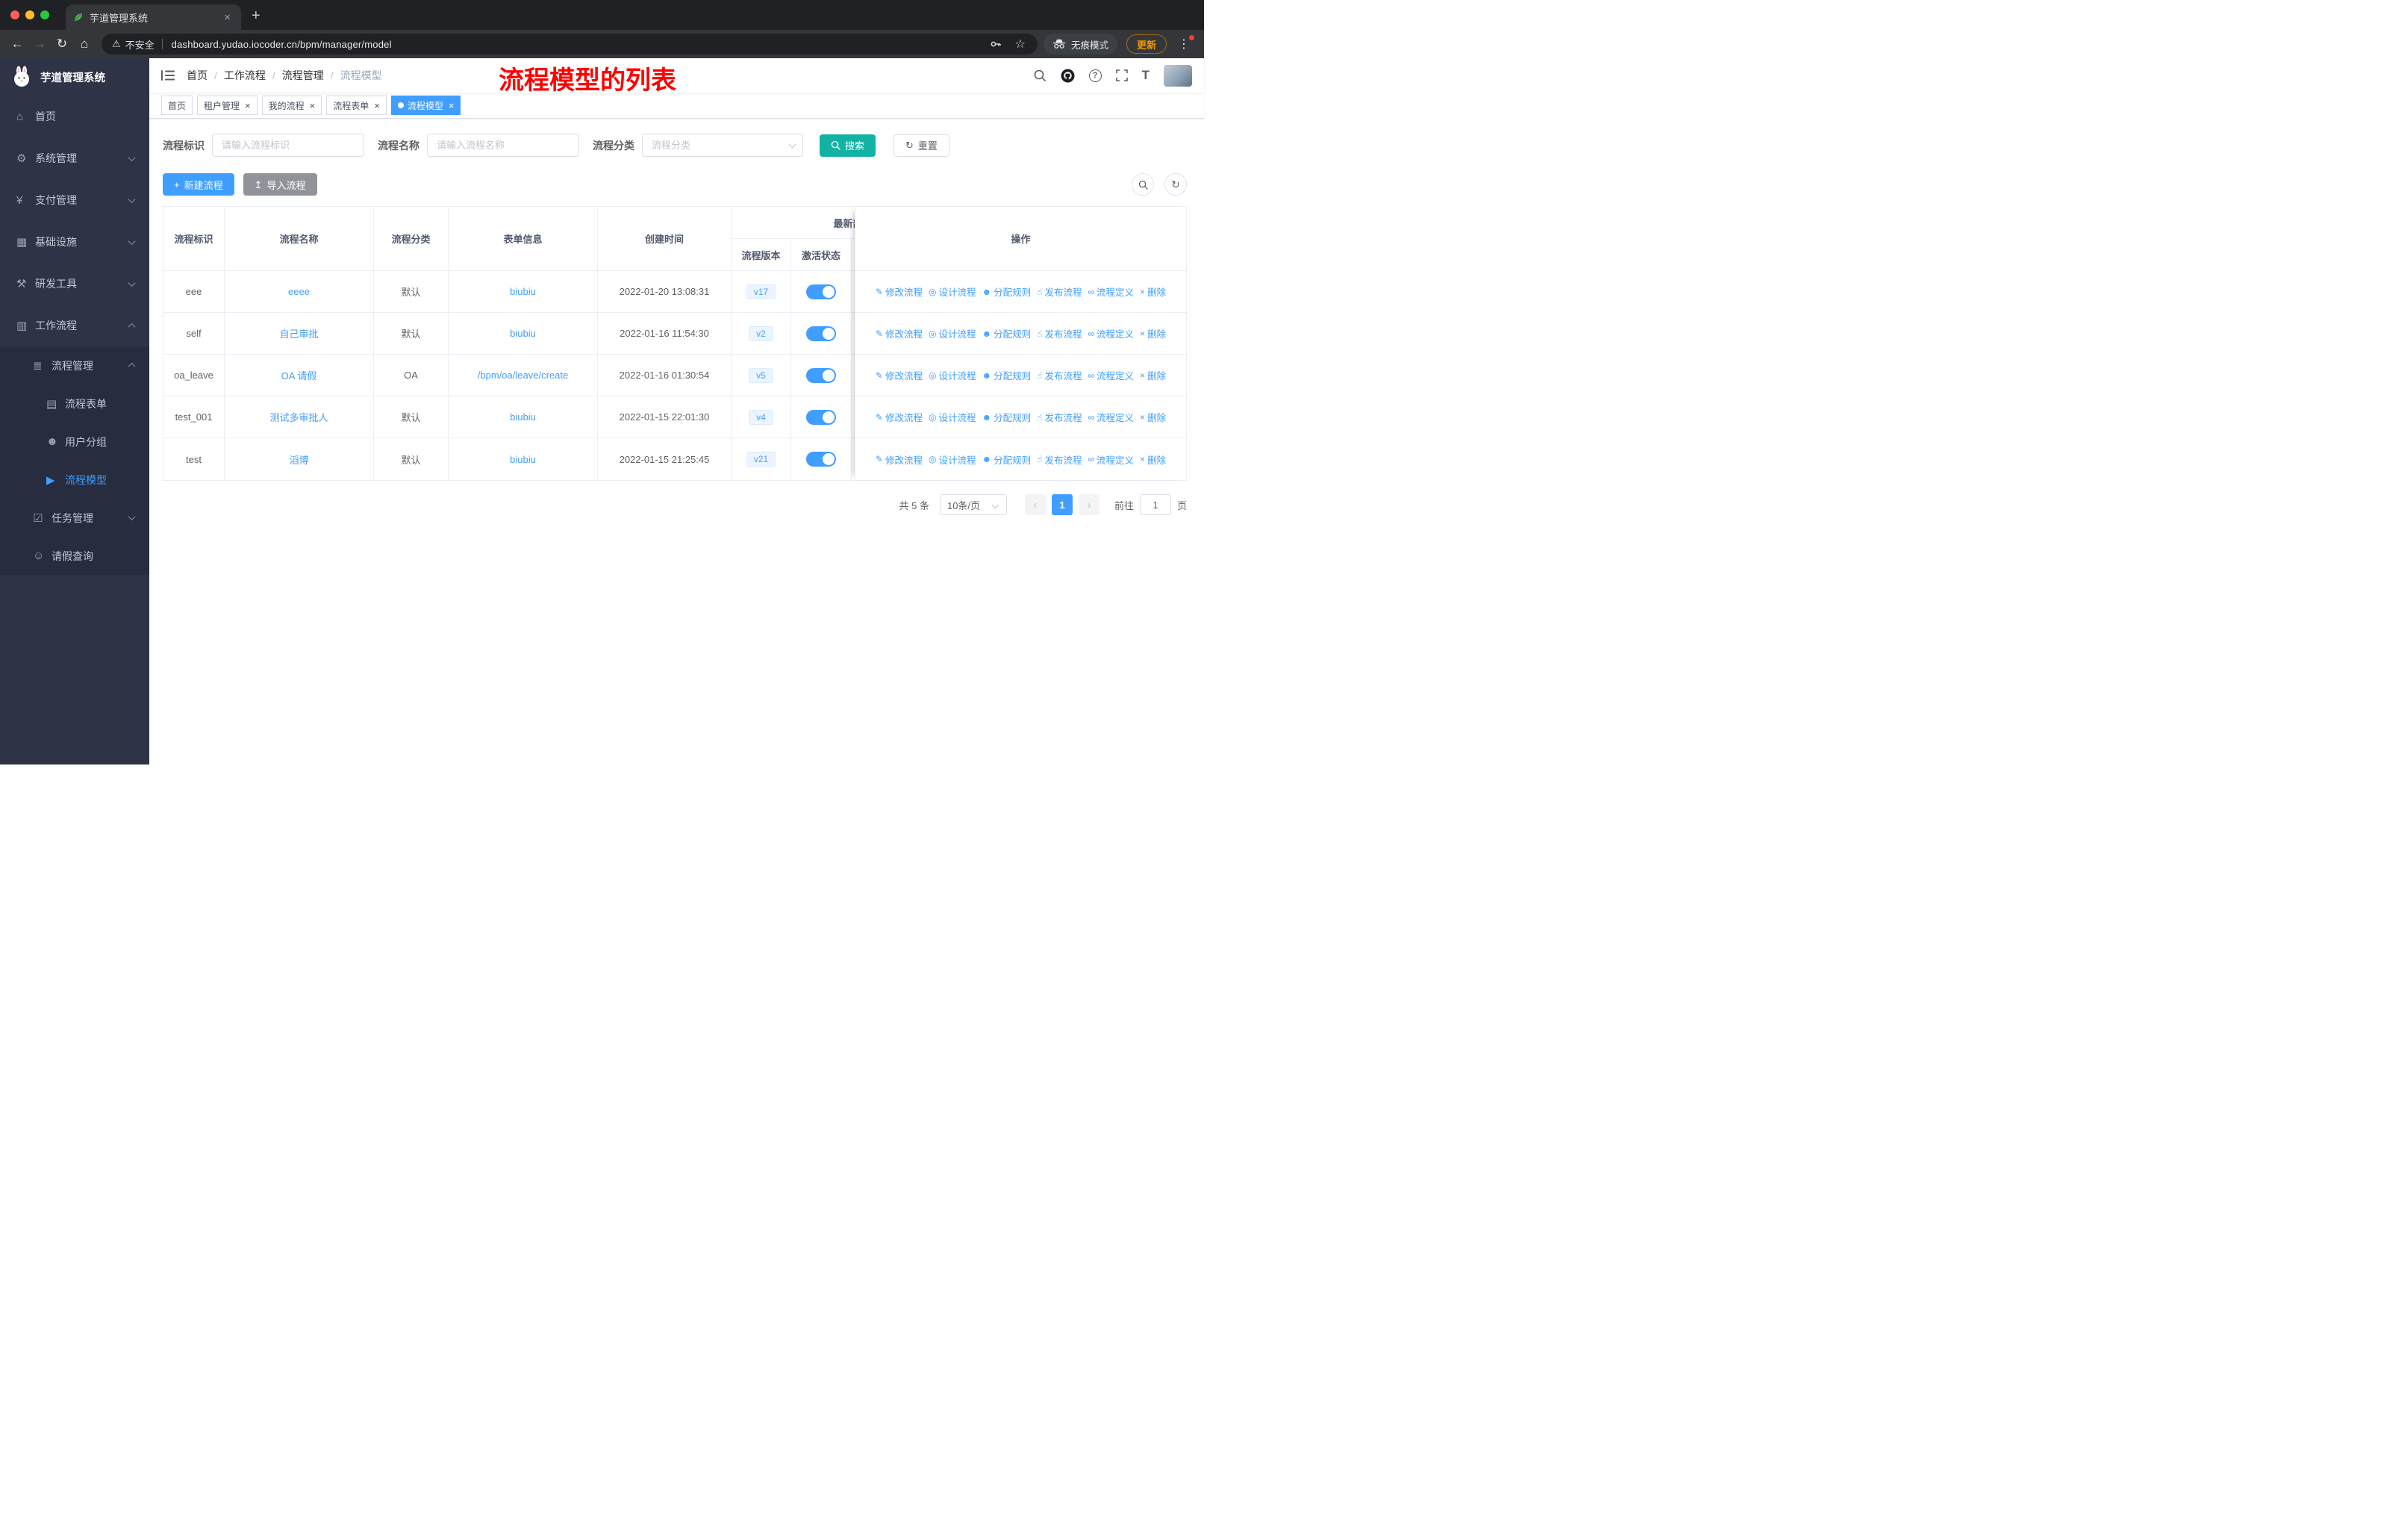 The height and width of the screenshot is (1529, 2408). Describe the element at coordinates (280, 185) in the screenshot. I see `import-process-button: ↥ 导入流程` at that location.